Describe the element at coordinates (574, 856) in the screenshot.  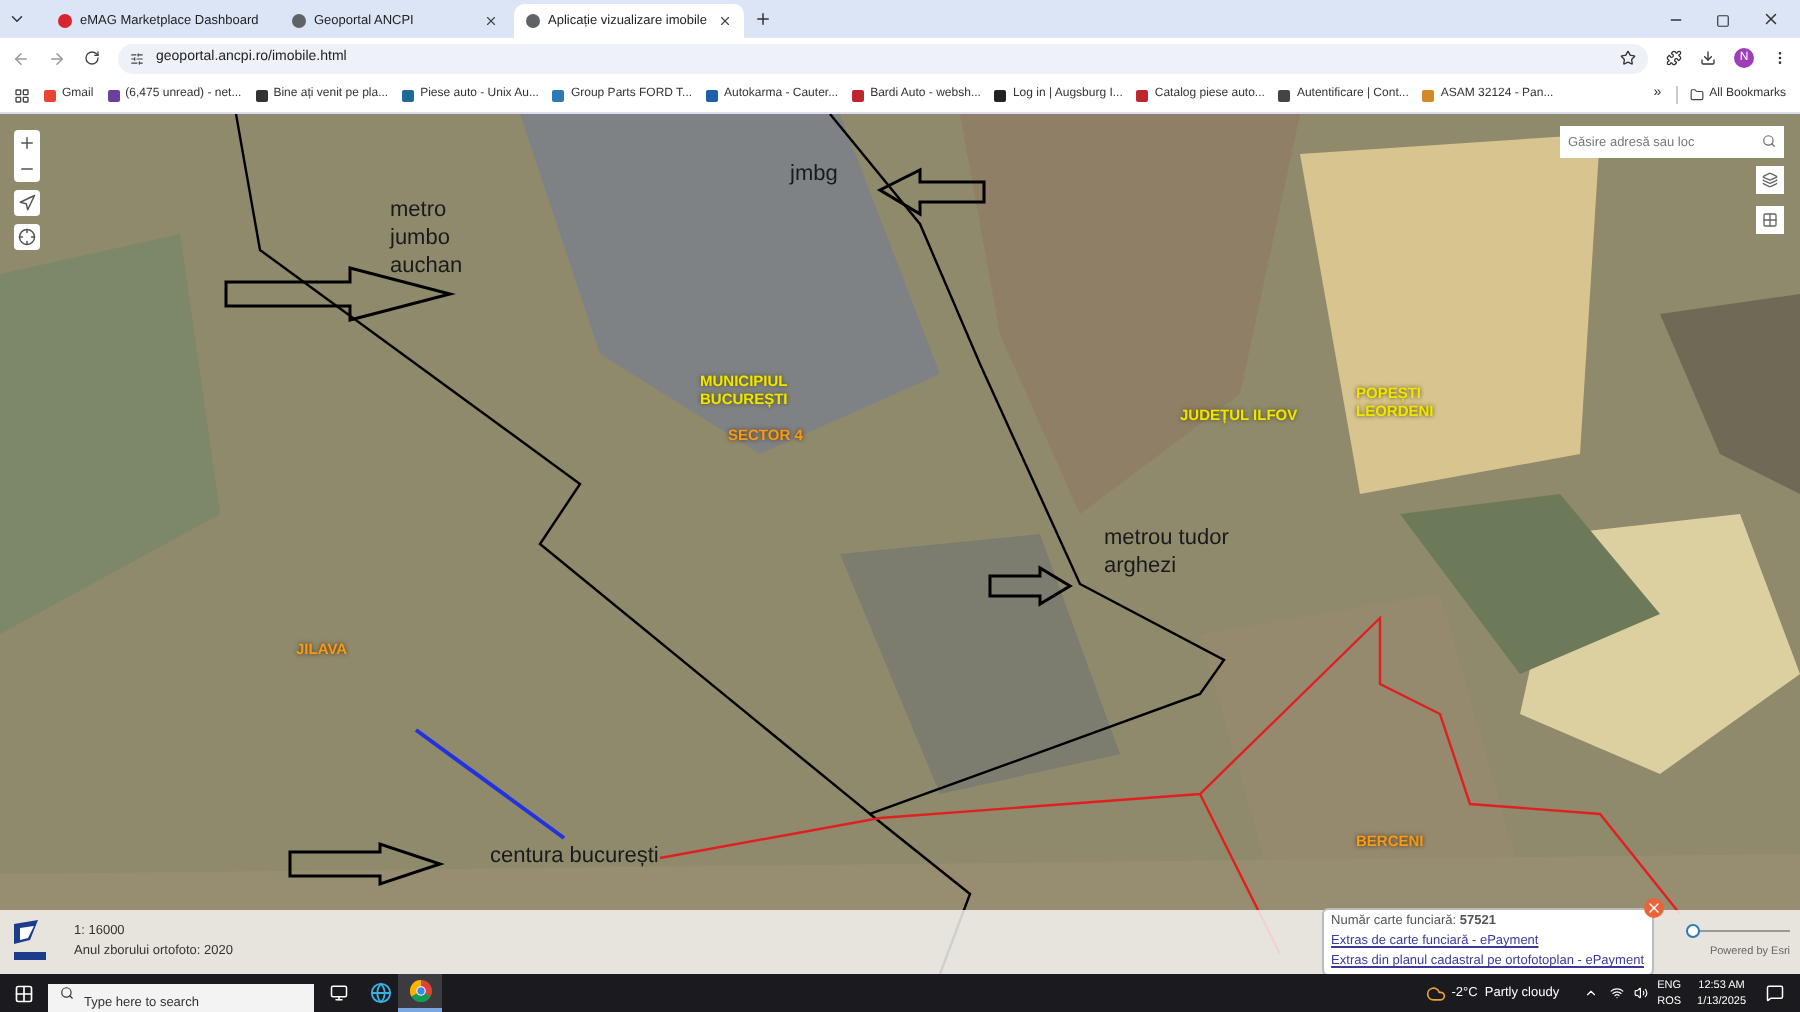
I see `map-label: centura bucurești` at that location.